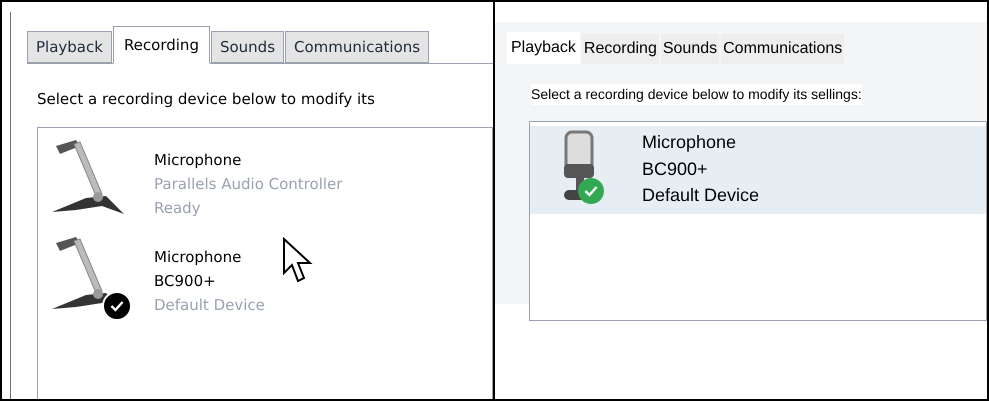 The width and height of the screenshot is (989, 401). I want to click on instruction-text: Select a recording device below to modify its sellings:, so click(696, 94).